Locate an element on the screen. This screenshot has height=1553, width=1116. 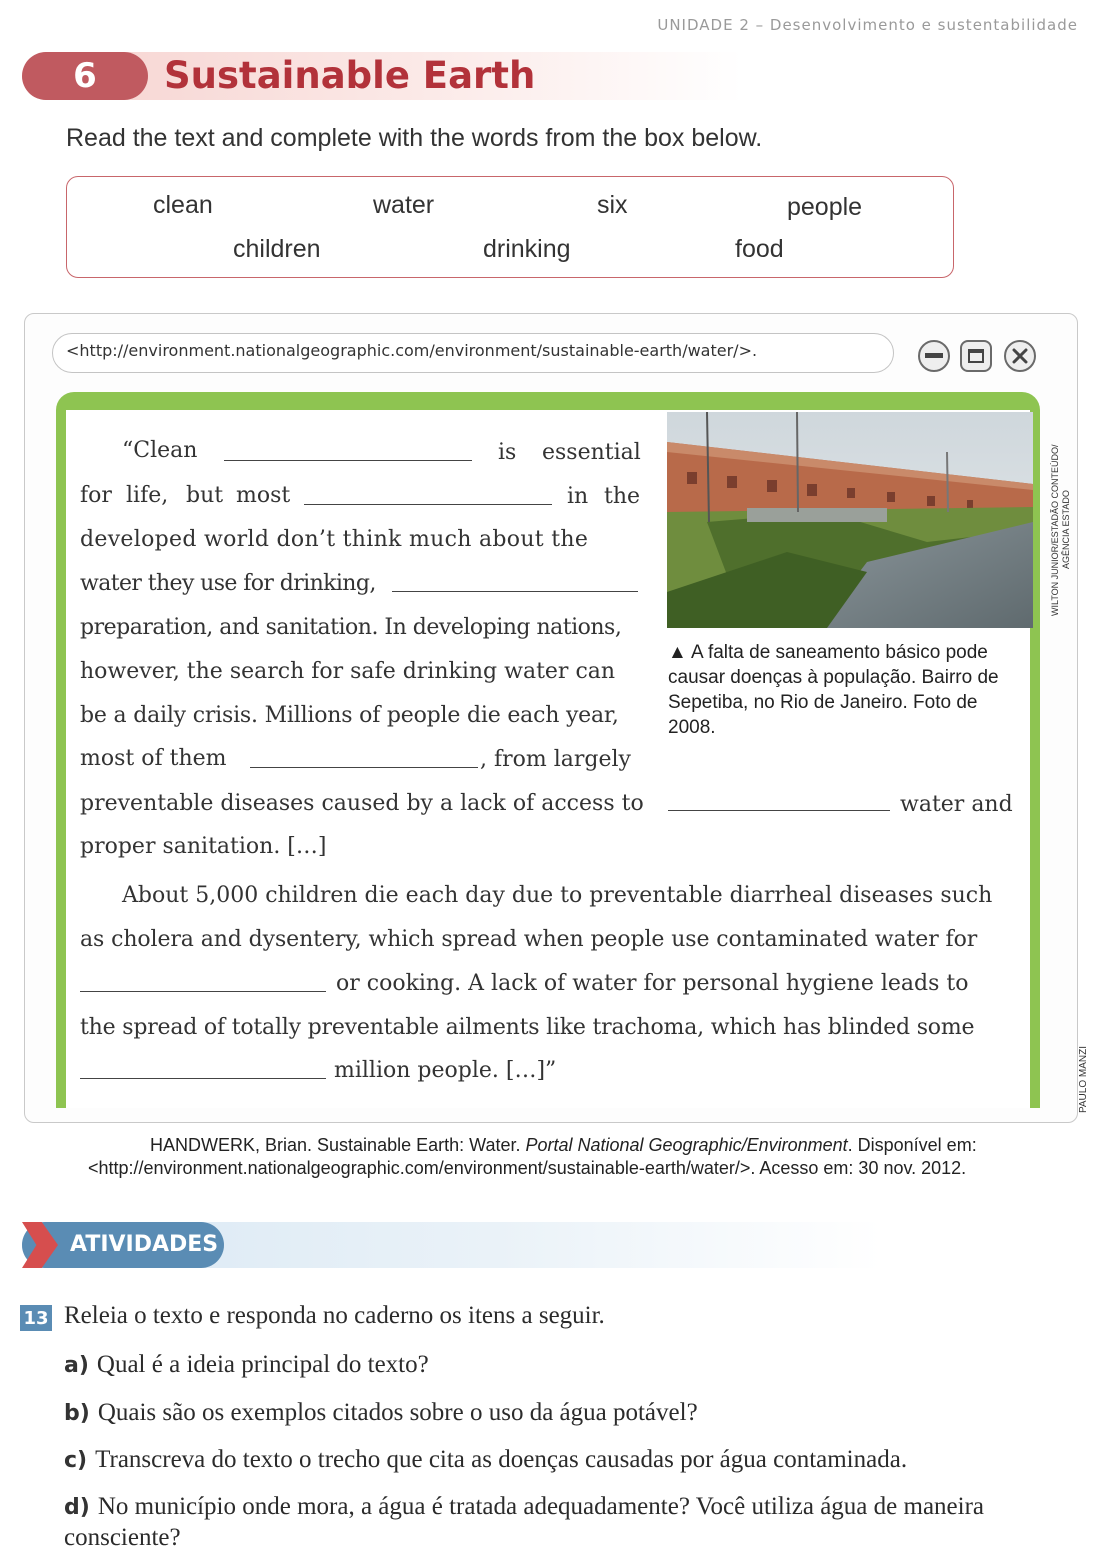
minimize-icon is located at coordinates (934, 356).